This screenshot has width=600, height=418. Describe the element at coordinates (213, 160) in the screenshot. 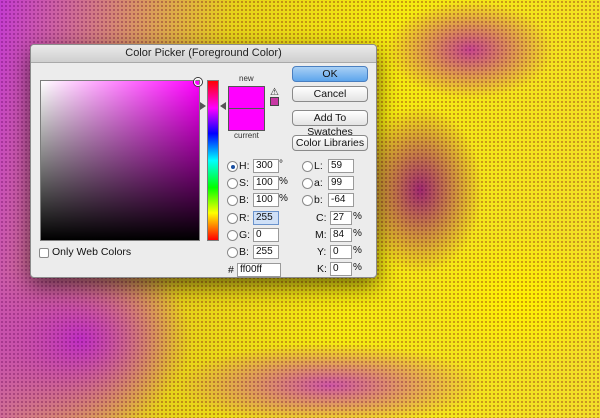

I see `hue-slider` at that location.